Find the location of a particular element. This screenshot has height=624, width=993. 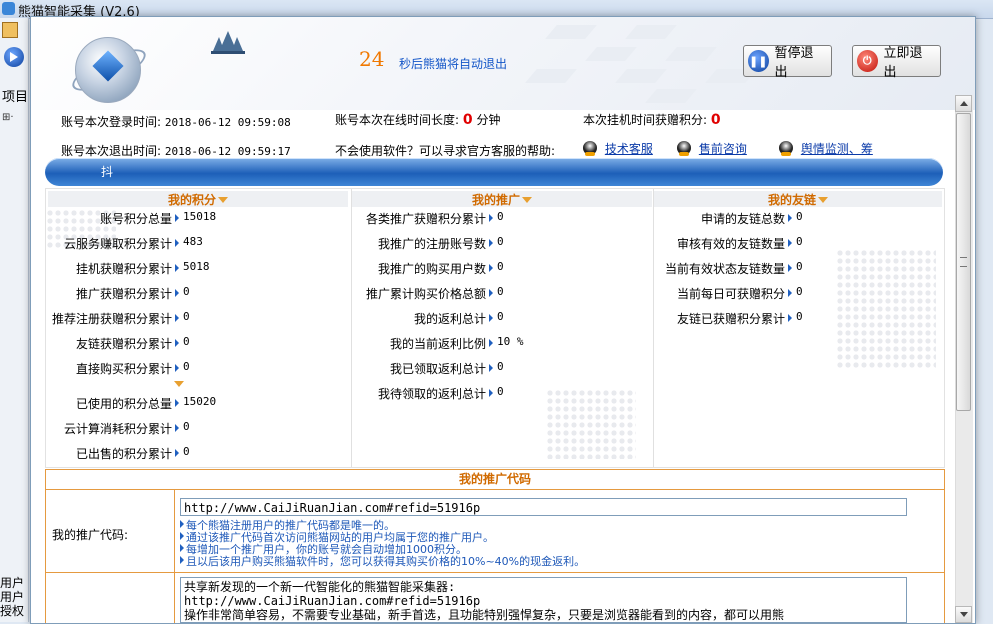

promo-code-title: 我的推广代码 is located at coordinates (495, 480).